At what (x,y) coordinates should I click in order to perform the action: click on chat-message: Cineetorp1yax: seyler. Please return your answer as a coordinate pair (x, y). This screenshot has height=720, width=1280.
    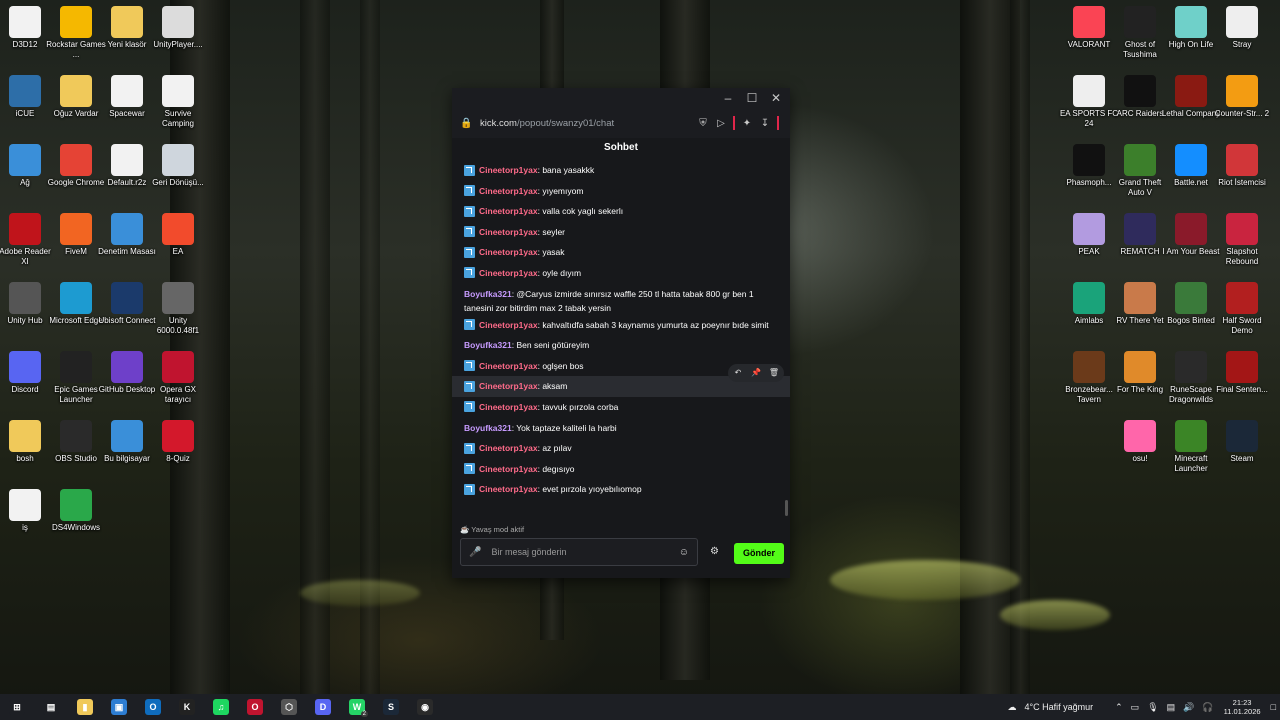
    Looking at the image, I should click on (621, 232).